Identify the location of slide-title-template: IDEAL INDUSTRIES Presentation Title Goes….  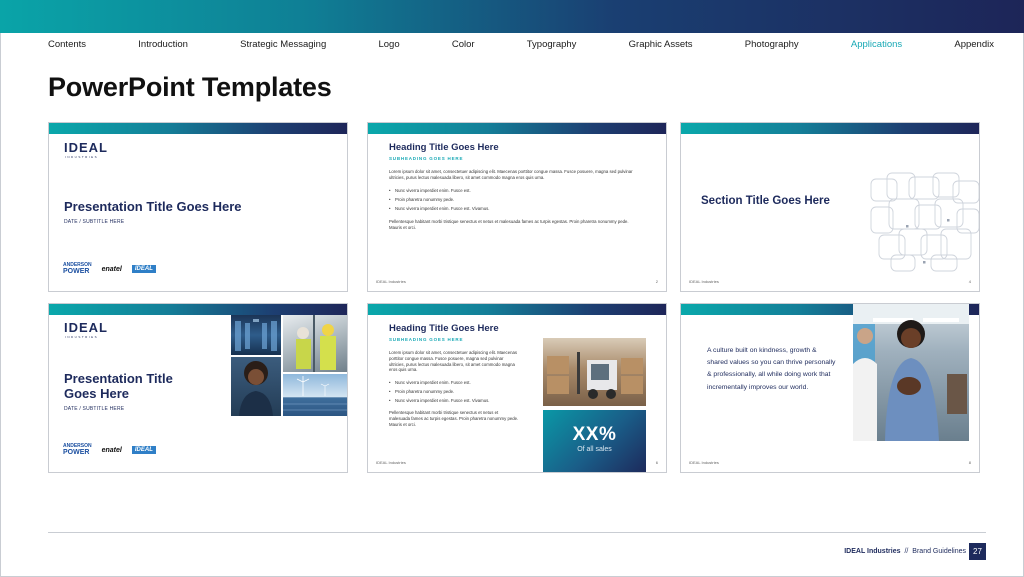
(198, 207).